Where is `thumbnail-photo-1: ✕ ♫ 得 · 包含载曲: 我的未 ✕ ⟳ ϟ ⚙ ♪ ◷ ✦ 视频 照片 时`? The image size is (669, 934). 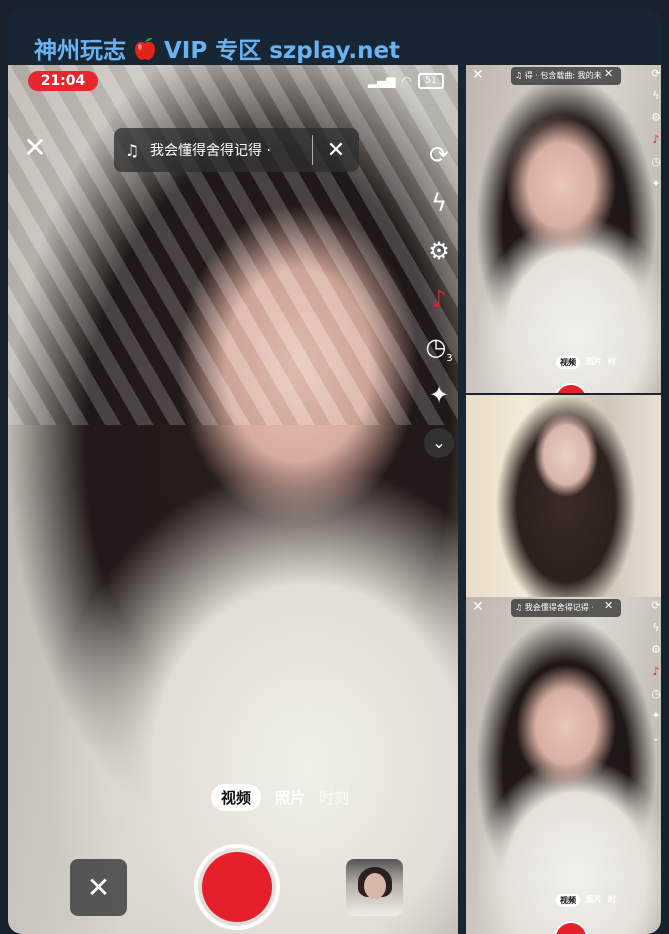 thumbnail-photo-1: ✕ ♫ 得 · 包含载曲: 我的未 ✕ ⟳ ϟ ⚙ ♪ ◷ ✦ 视频 照片 时 is located at coordinates (563, 229).